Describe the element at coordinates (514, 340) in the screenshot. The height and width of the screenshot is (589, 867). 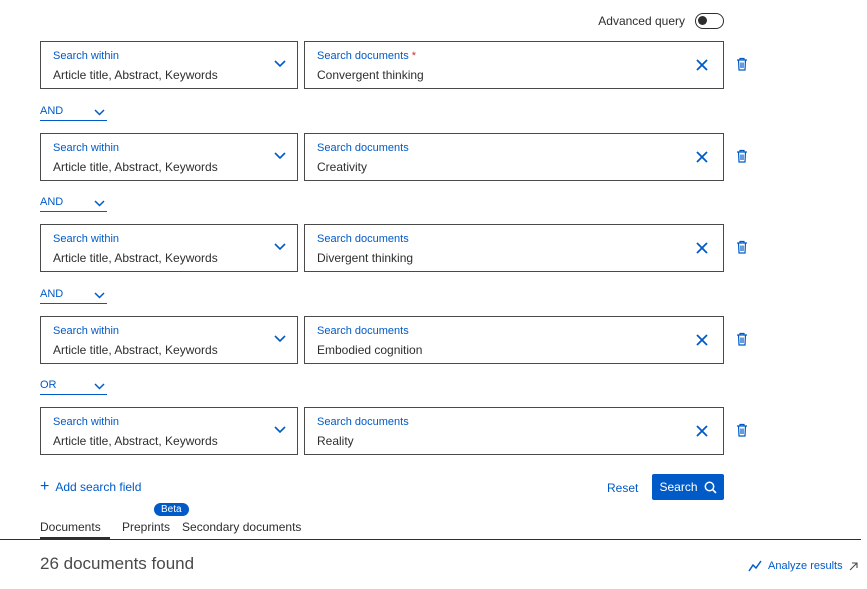
I see `search-documents-field: Search documents Embodied cognition` at that location.